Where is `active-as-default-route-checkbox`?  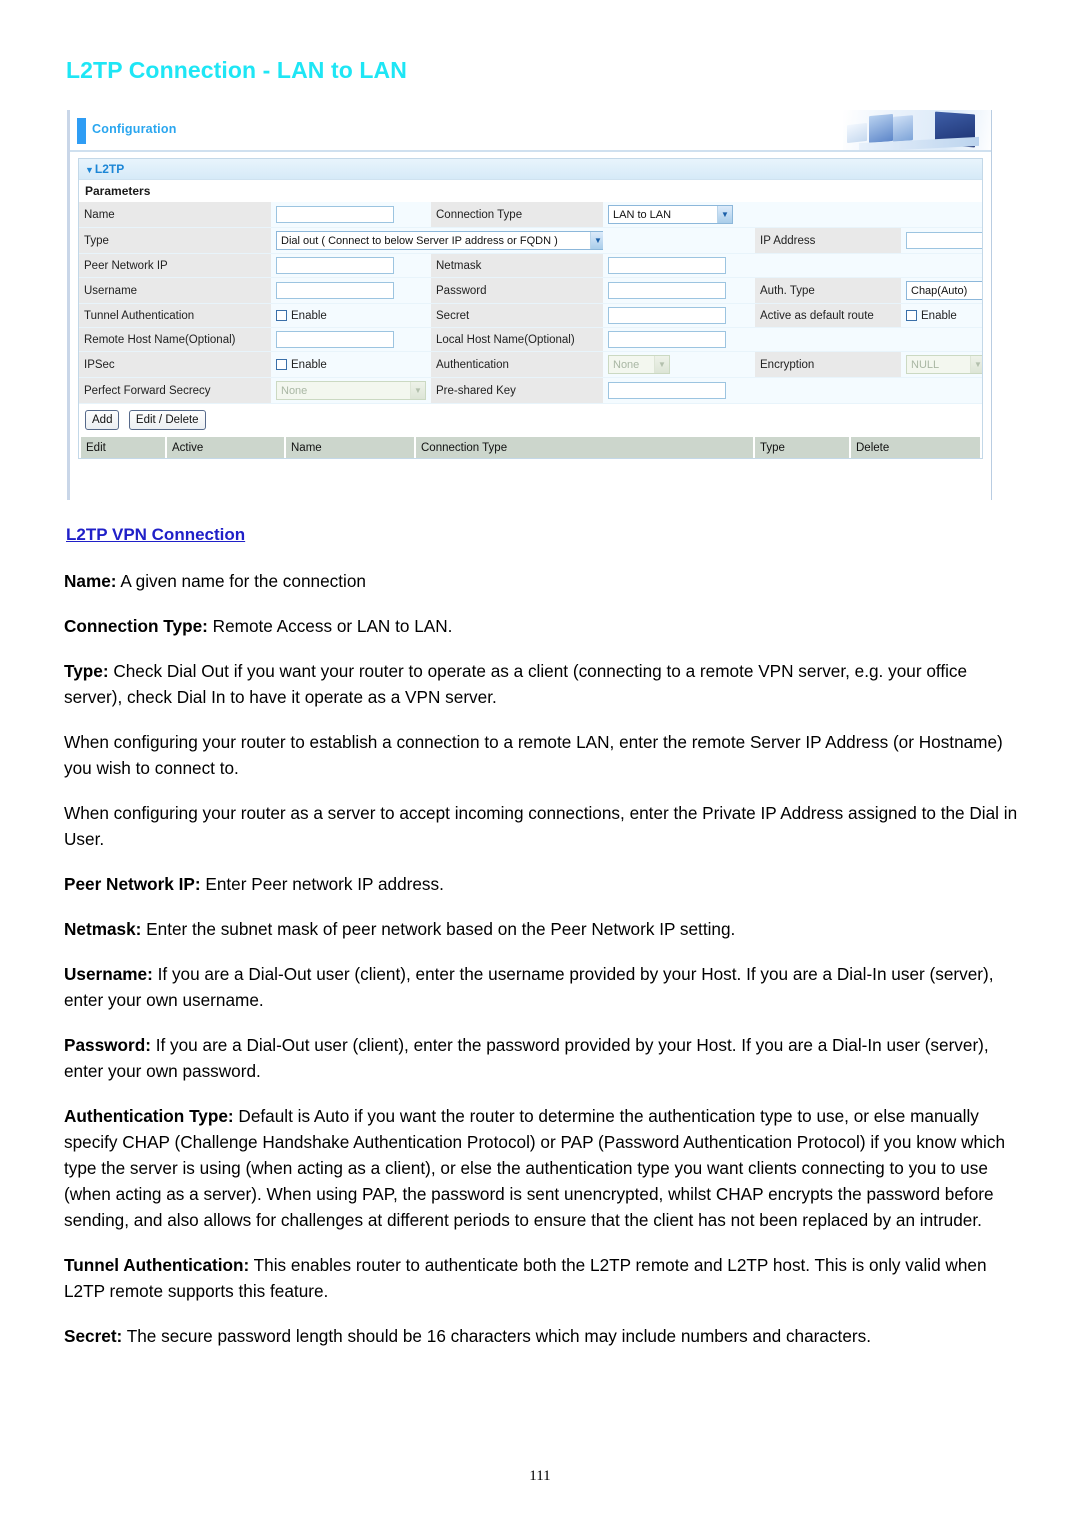
active-as-default-route-checkbox is located at coordinates (911, 315).